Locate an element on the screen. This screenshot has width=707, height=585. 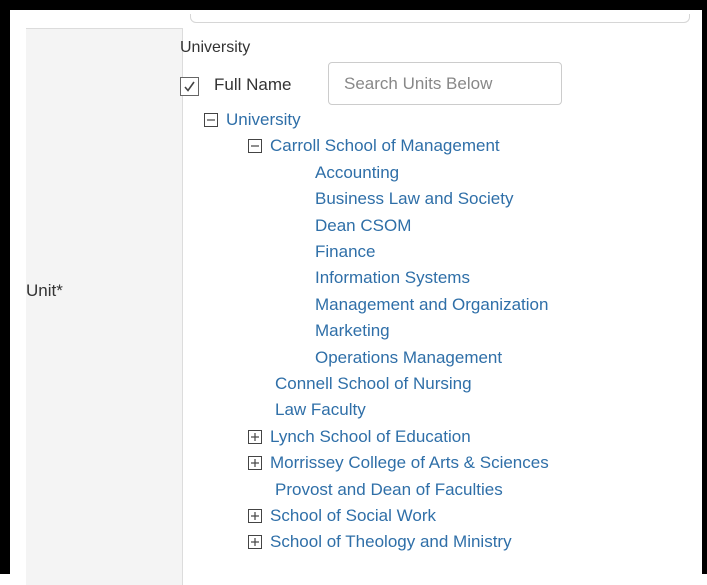
tree-node-label: Operations Management is located at coordinates (408, 358).